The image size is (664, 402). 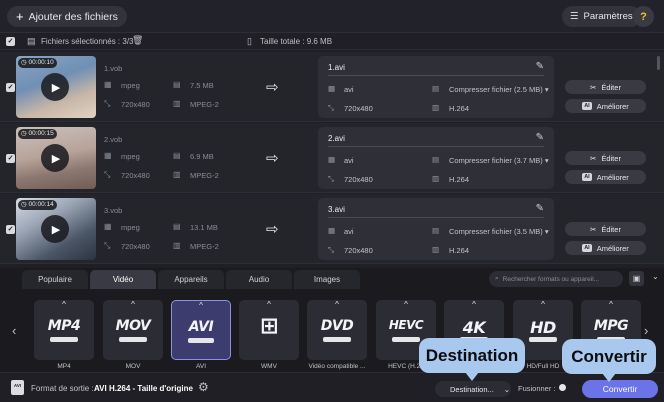 What do you see at coordinates (565, 387) in the screenshot?
I see `merge-toggle` at bounding box center [565, 387].